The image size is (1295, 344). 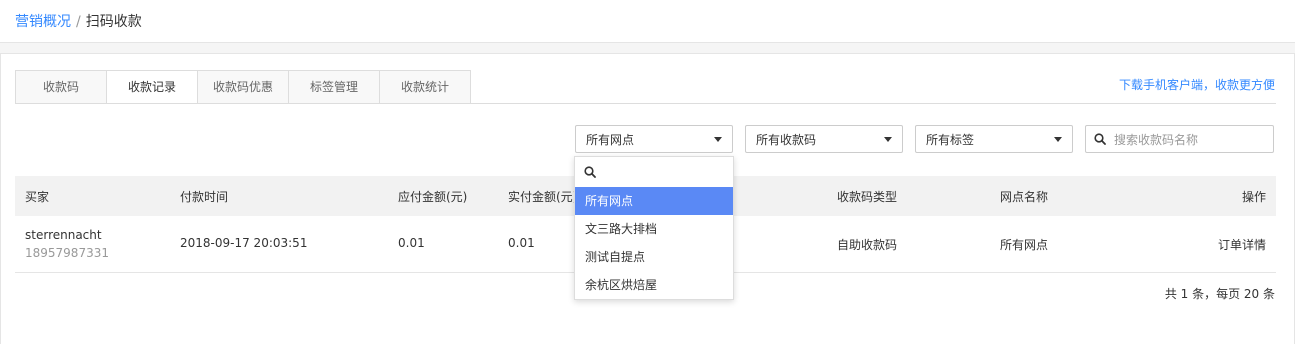 I want to click on tab-tag-management: 标签管理, so click(x=333, y=87).